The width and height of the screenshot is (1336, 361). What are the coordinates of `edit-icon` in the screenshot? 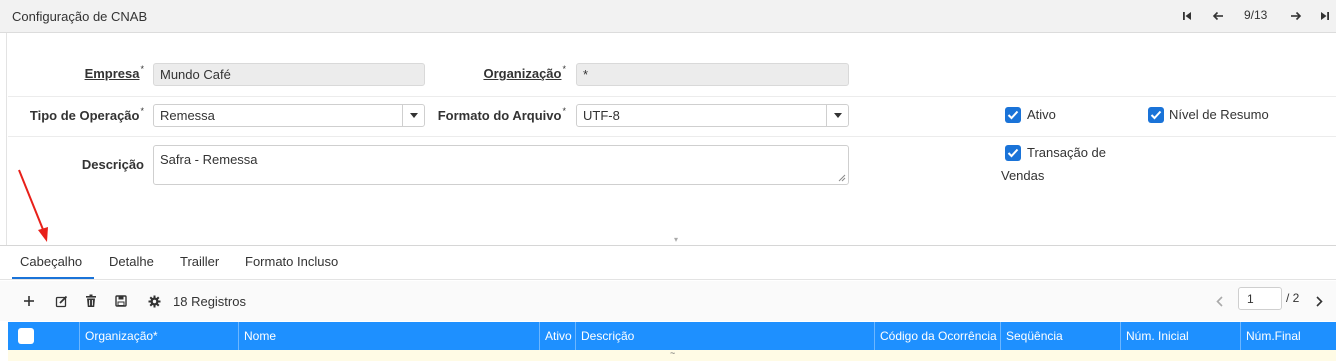 It's located at (61, 301).